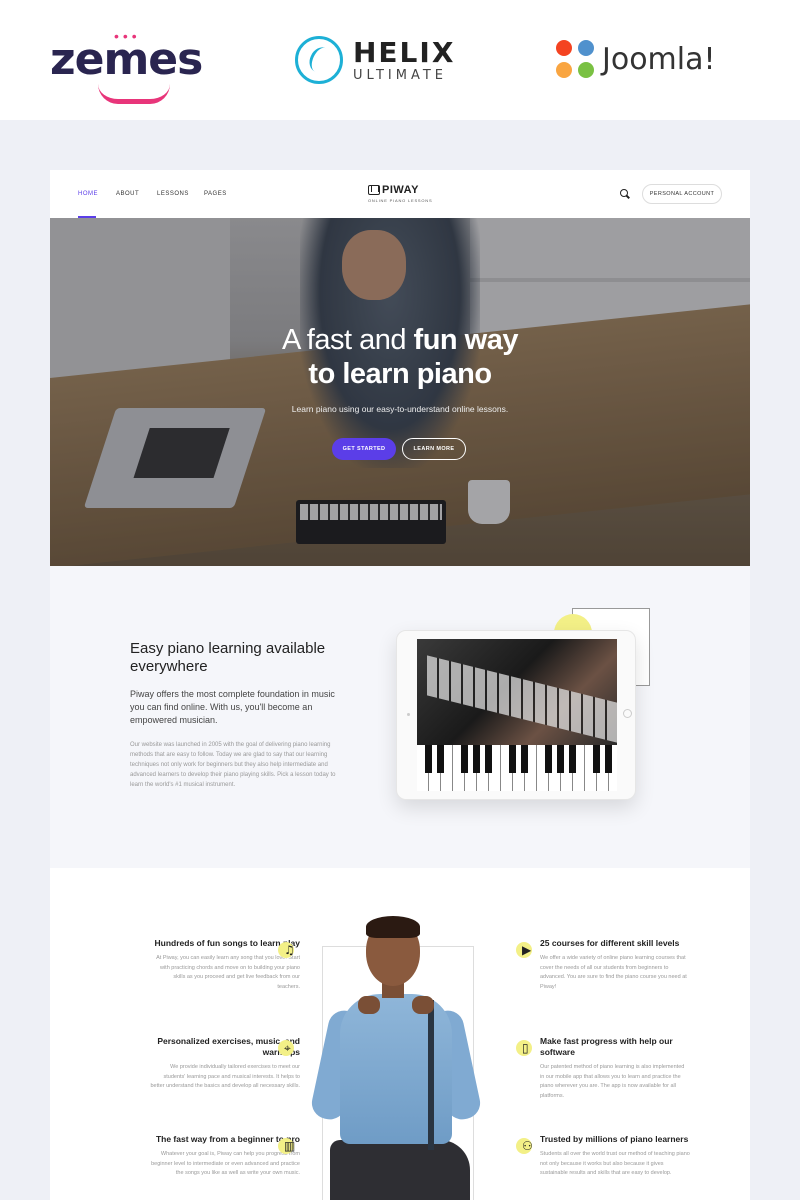 This screenshot has width=800, height=1200. What do you see at coordinates (369, 1005) in the screenshot?
I see `person-hand-left` at bounding box center [369, 1005].